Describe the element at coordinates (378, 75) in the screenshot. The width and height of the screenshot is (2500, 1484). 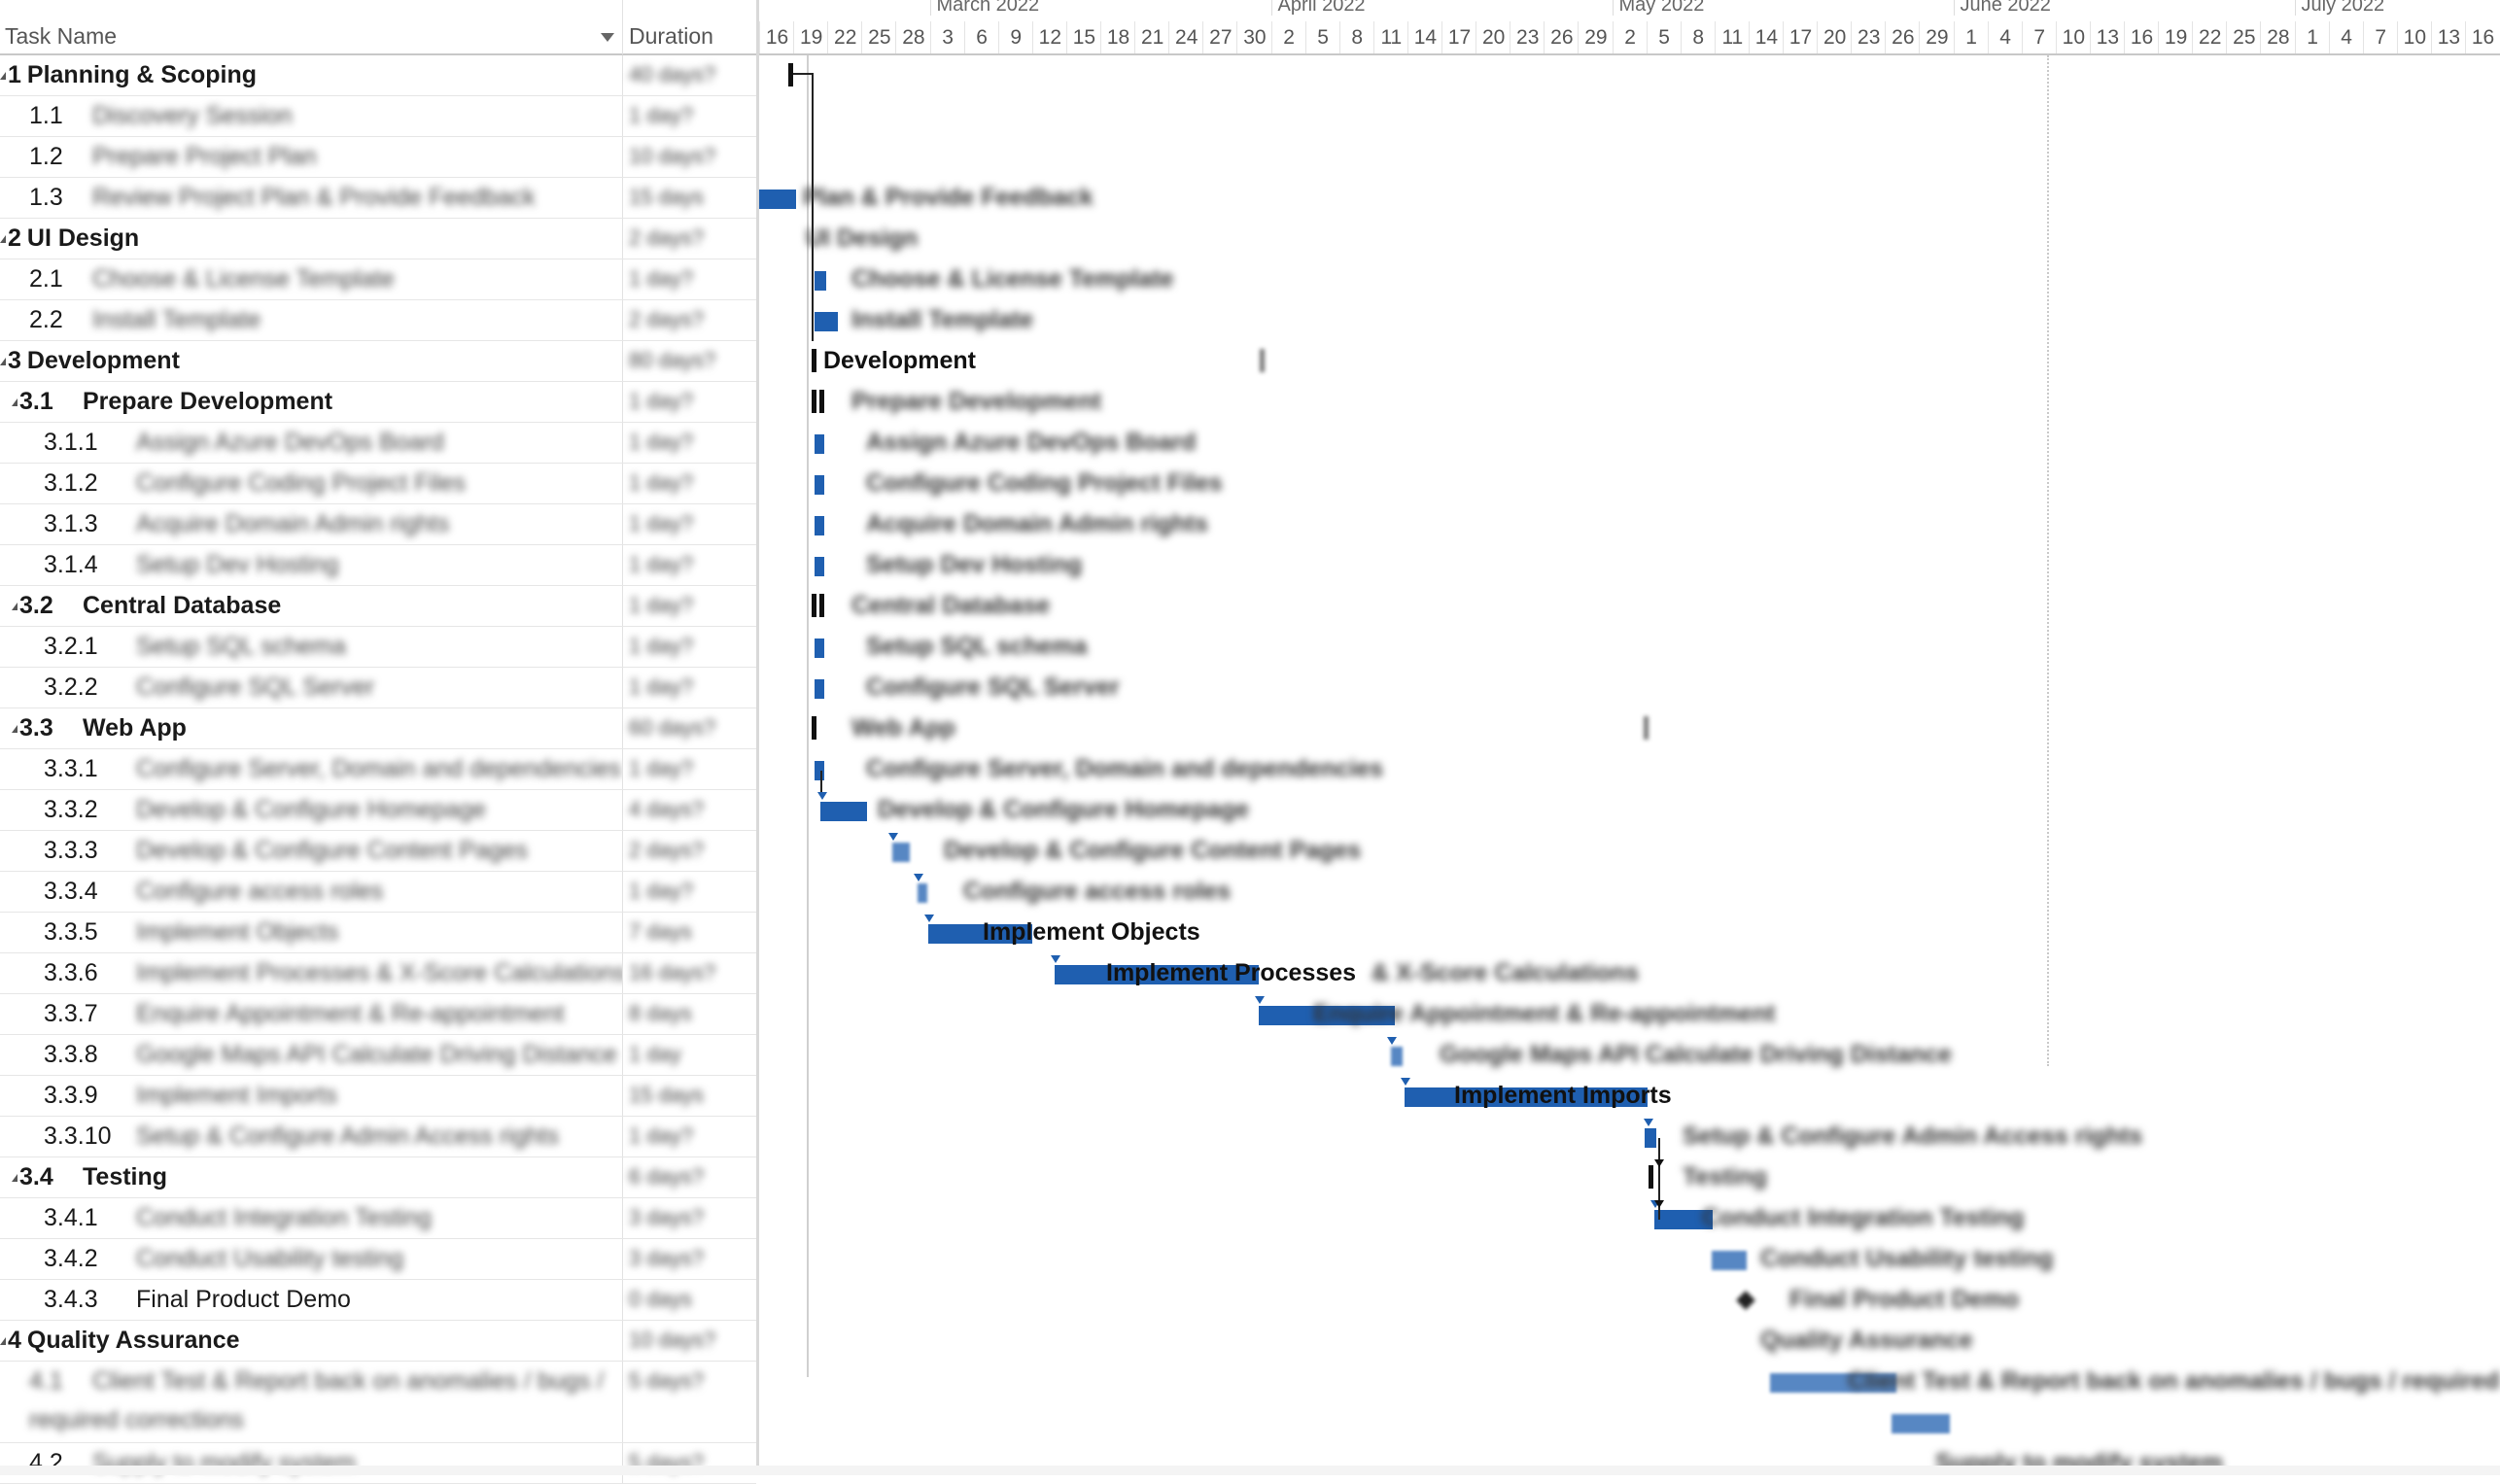
I see `summary-task-row: 1 Planning & Scoping 40 days?` at that location.